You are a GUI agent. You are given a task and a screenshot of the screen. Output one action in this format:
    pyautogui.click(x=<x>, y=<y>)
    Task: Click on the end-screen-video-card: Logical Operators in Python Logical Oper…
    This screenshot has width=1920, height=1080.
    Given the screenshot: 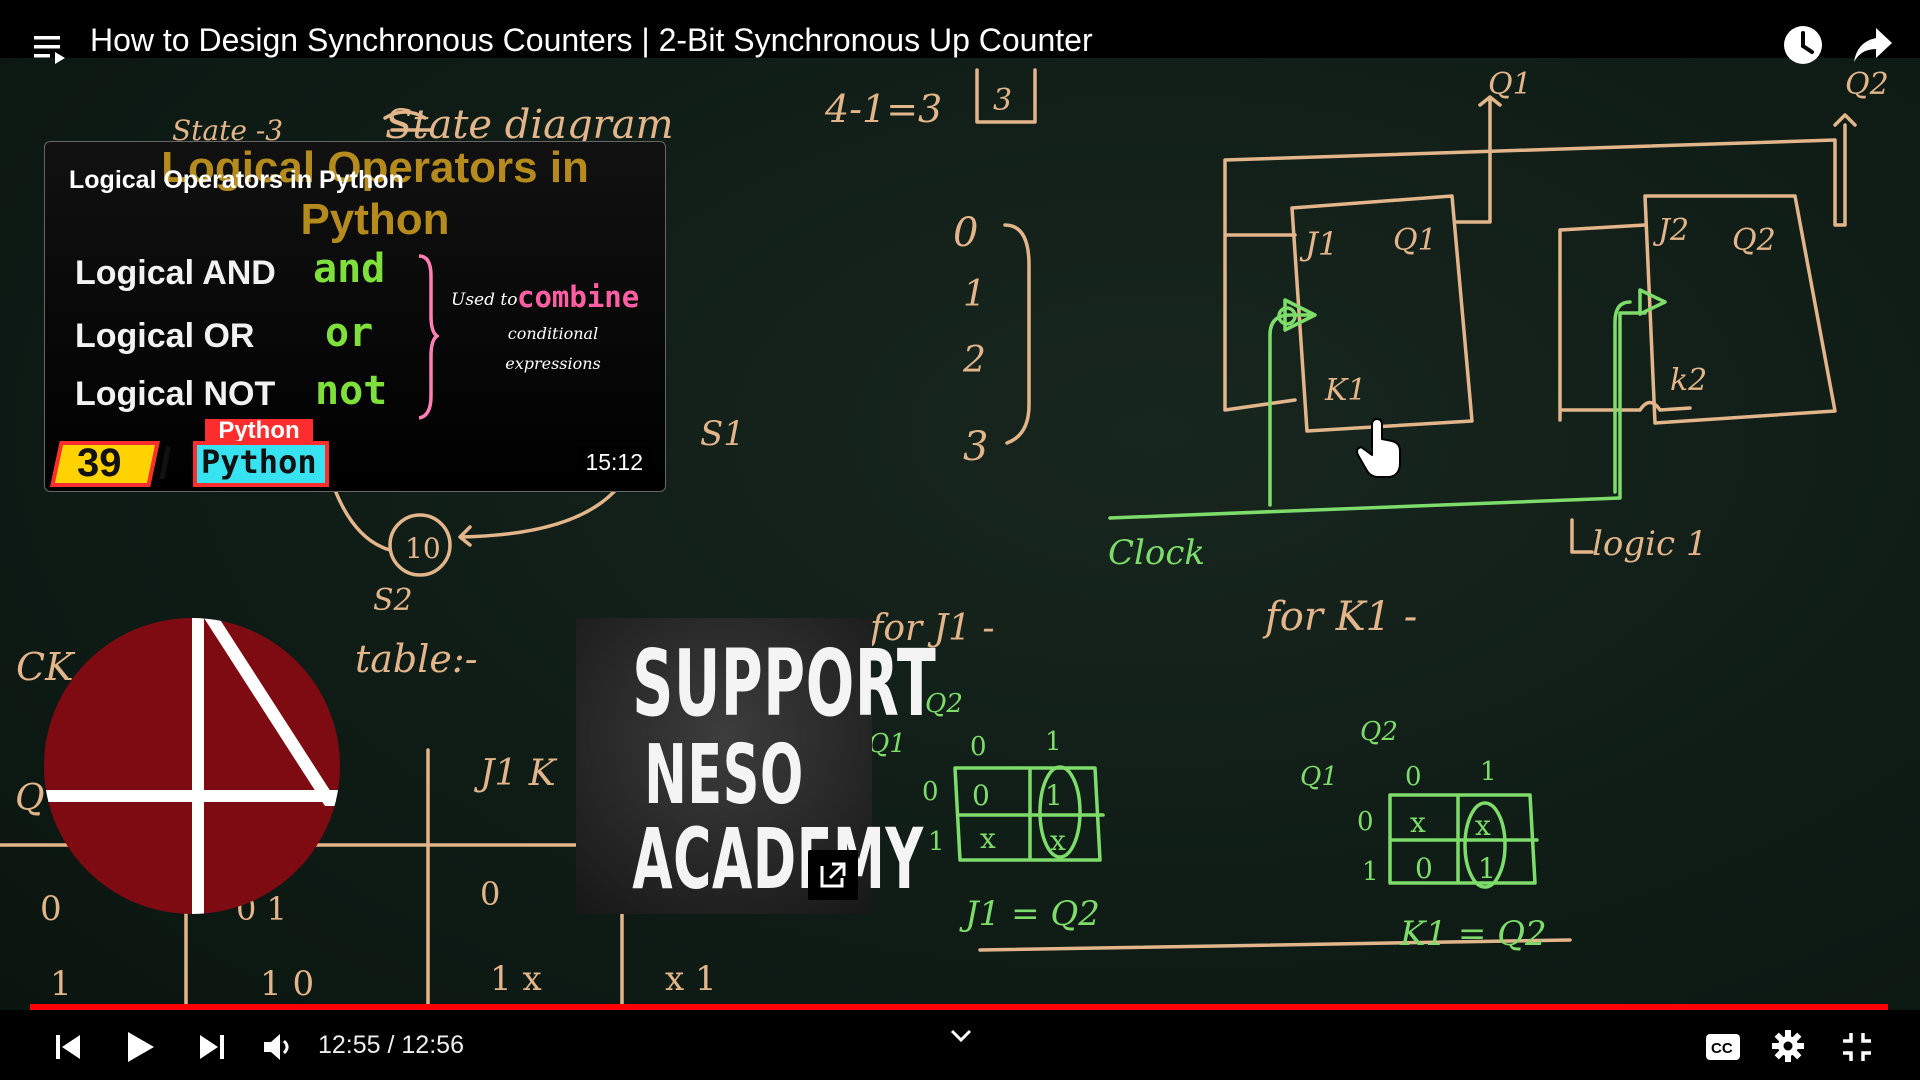 What is the action you would take?
    pyautogui.click(x=355, y=316)
    